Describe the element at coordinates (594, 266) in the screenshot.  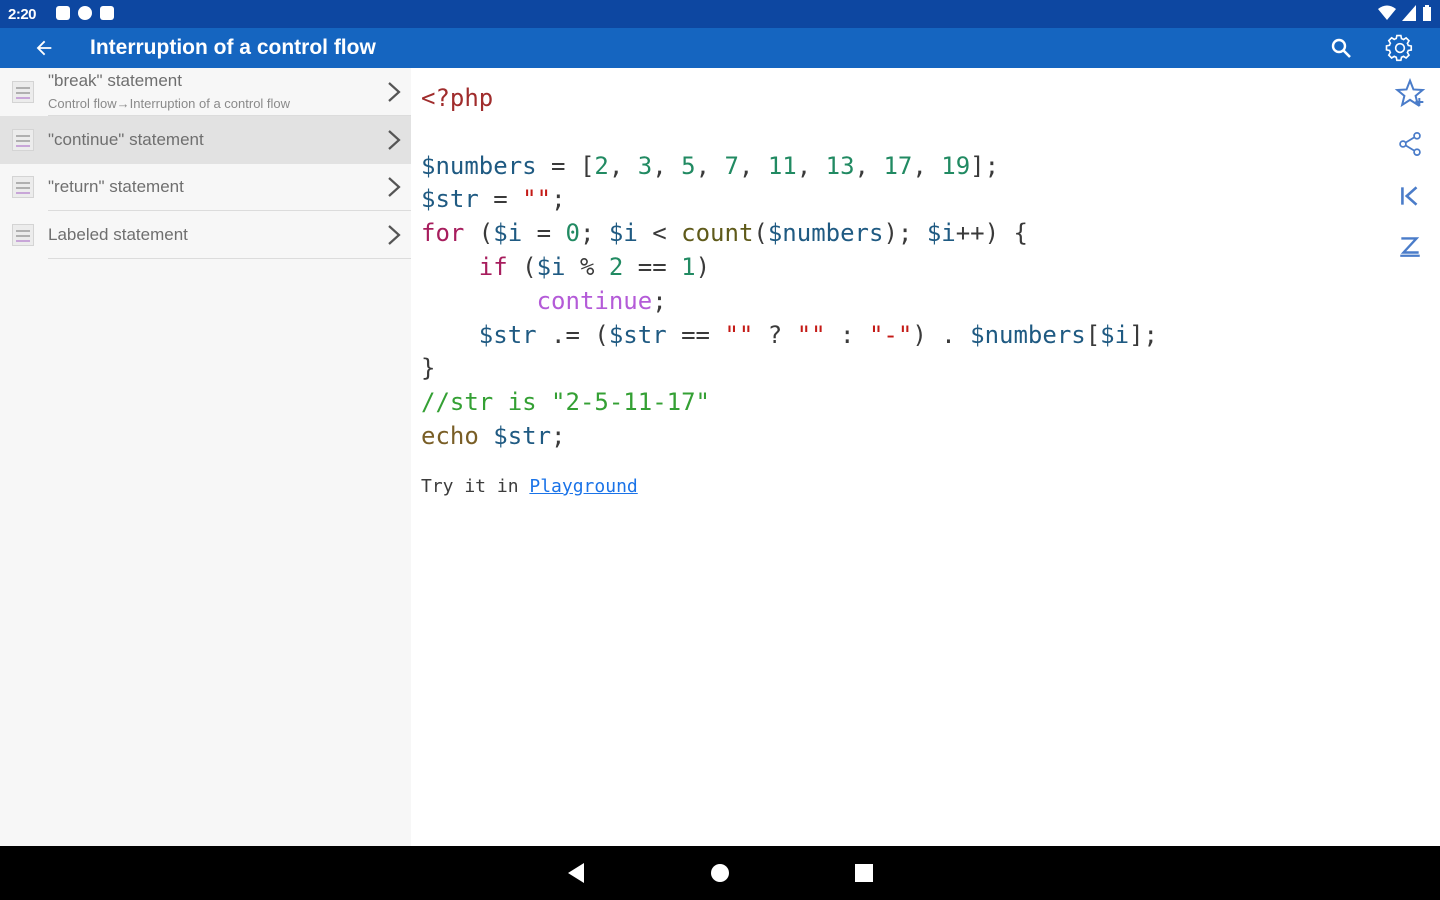
I see `code-line: if ($i % 2 == 1)` at that location.